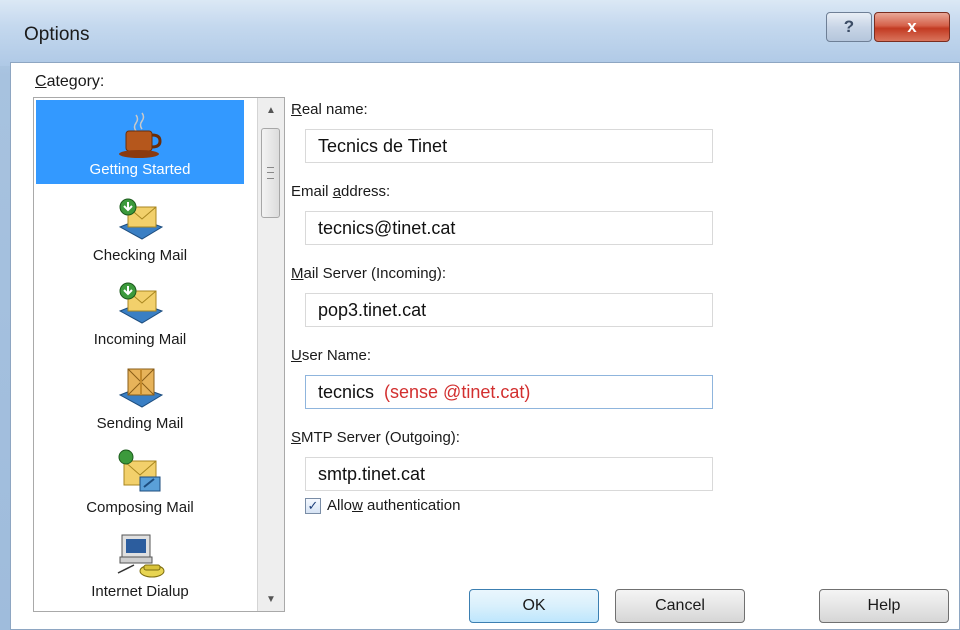 This screenshot has width=960, height=630. I want to click on computer-phone-icon, so click(141, 556).